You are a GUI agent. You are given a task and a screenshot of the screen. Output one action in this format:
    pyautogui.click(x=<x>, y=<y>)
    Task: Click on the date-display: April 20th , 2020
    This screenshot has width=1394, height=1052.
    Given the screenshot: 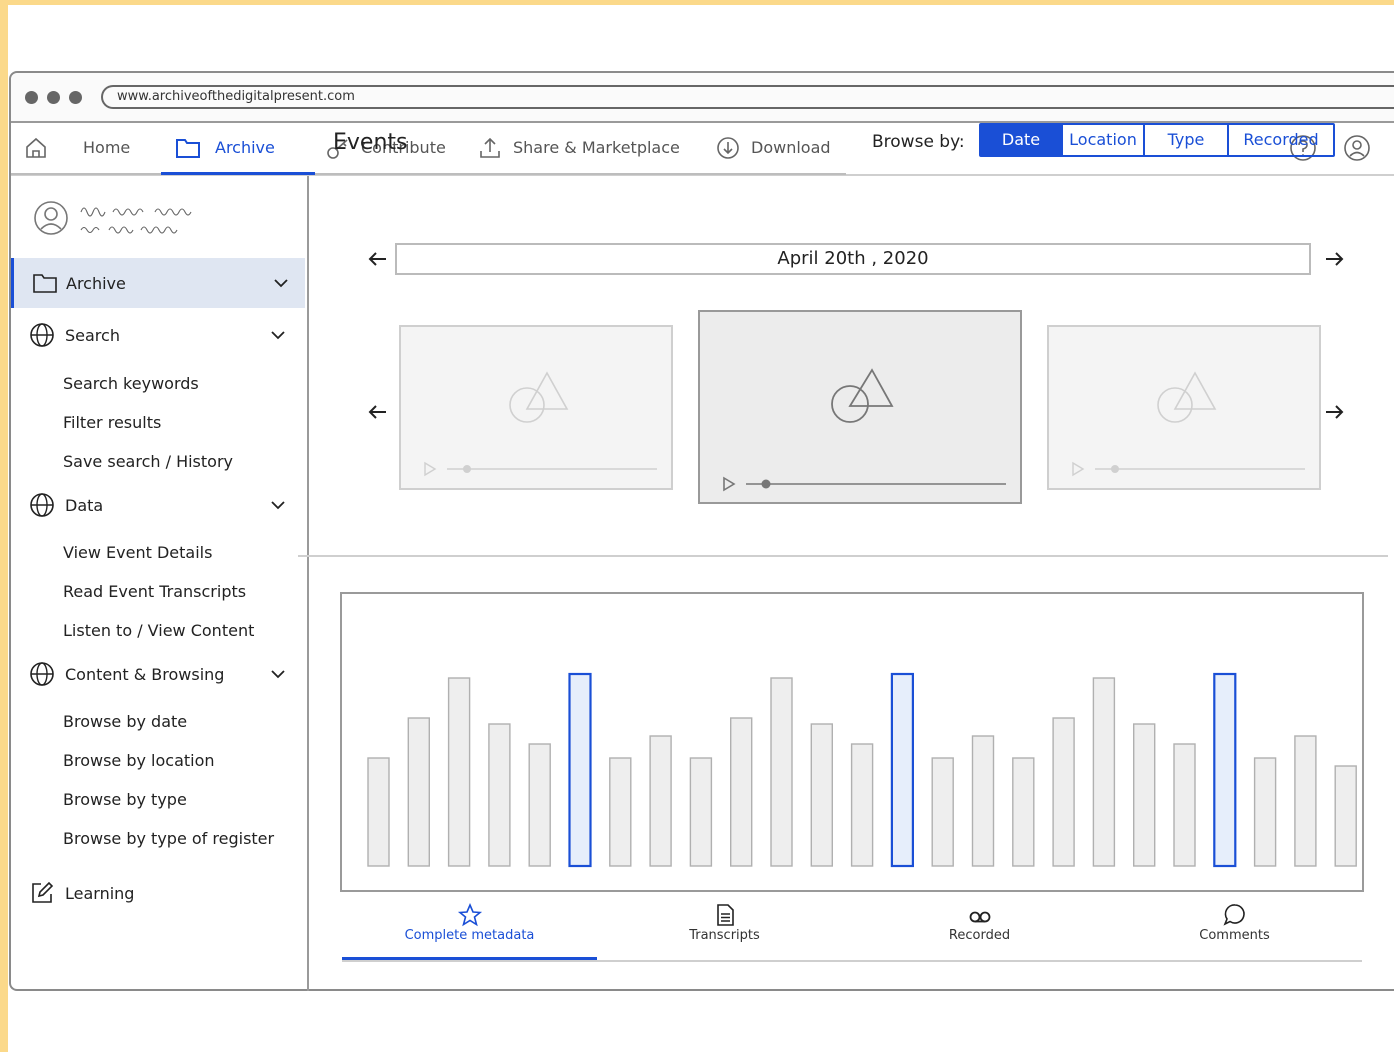 What is the action you would take?
    pyautogui.click(x=853, y=259)
    